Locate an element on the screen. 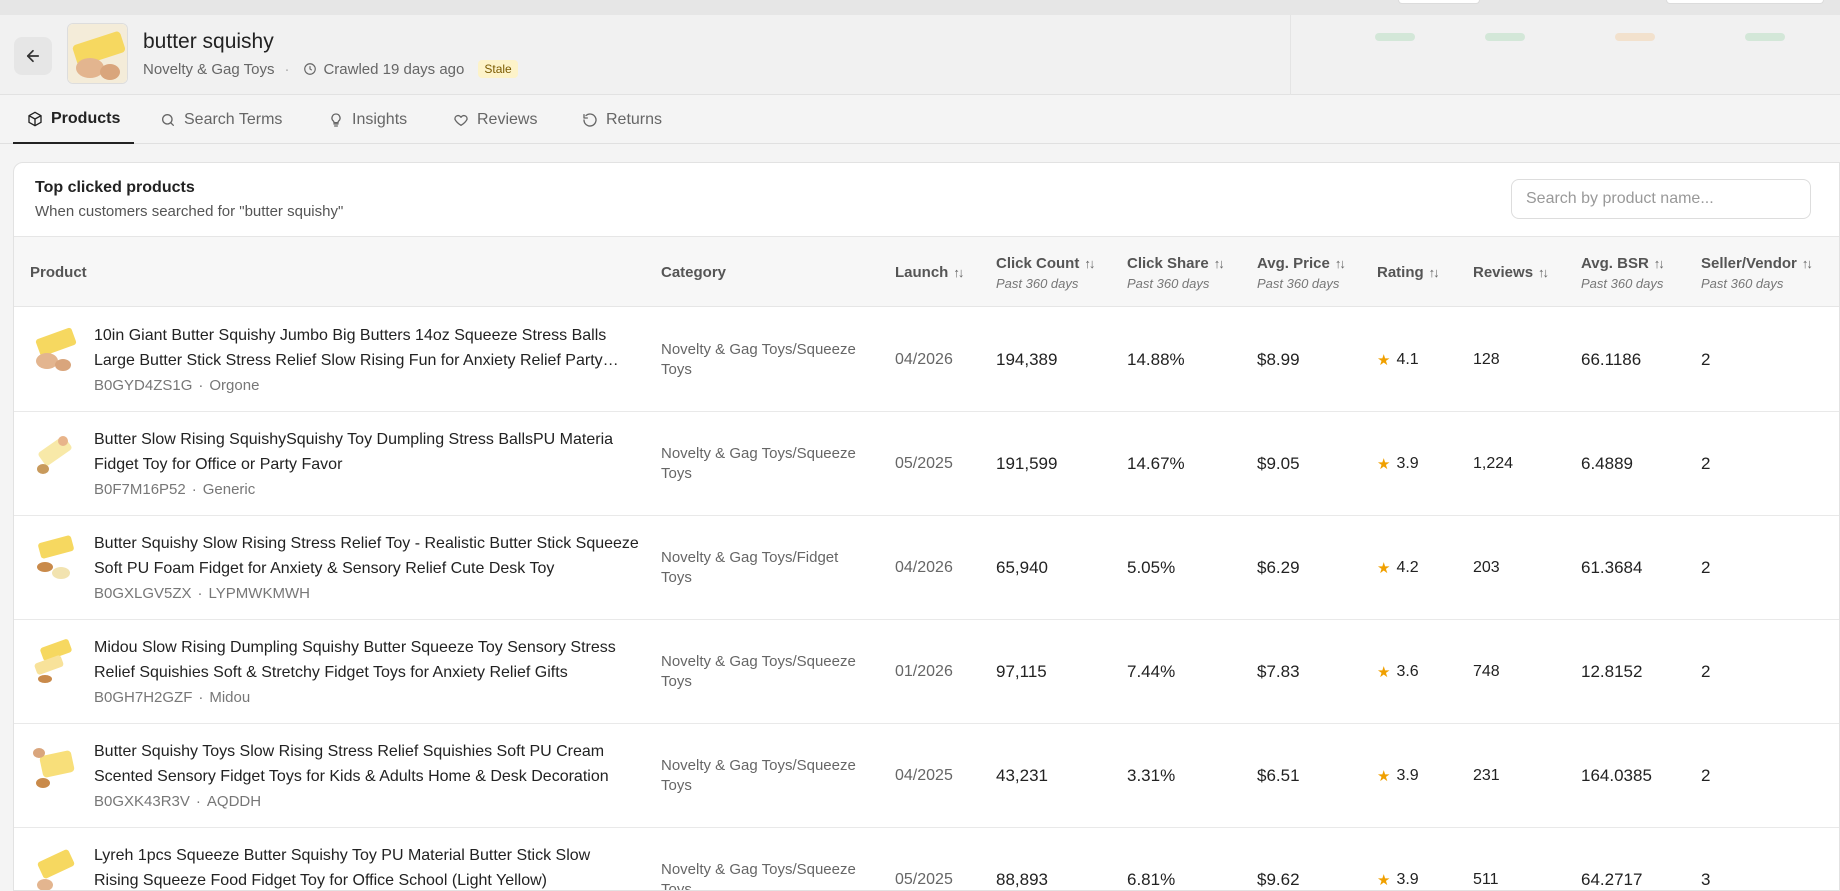 The image size is (1840, 891). click-count: 194,389 is located at coordinates (1027, 359).